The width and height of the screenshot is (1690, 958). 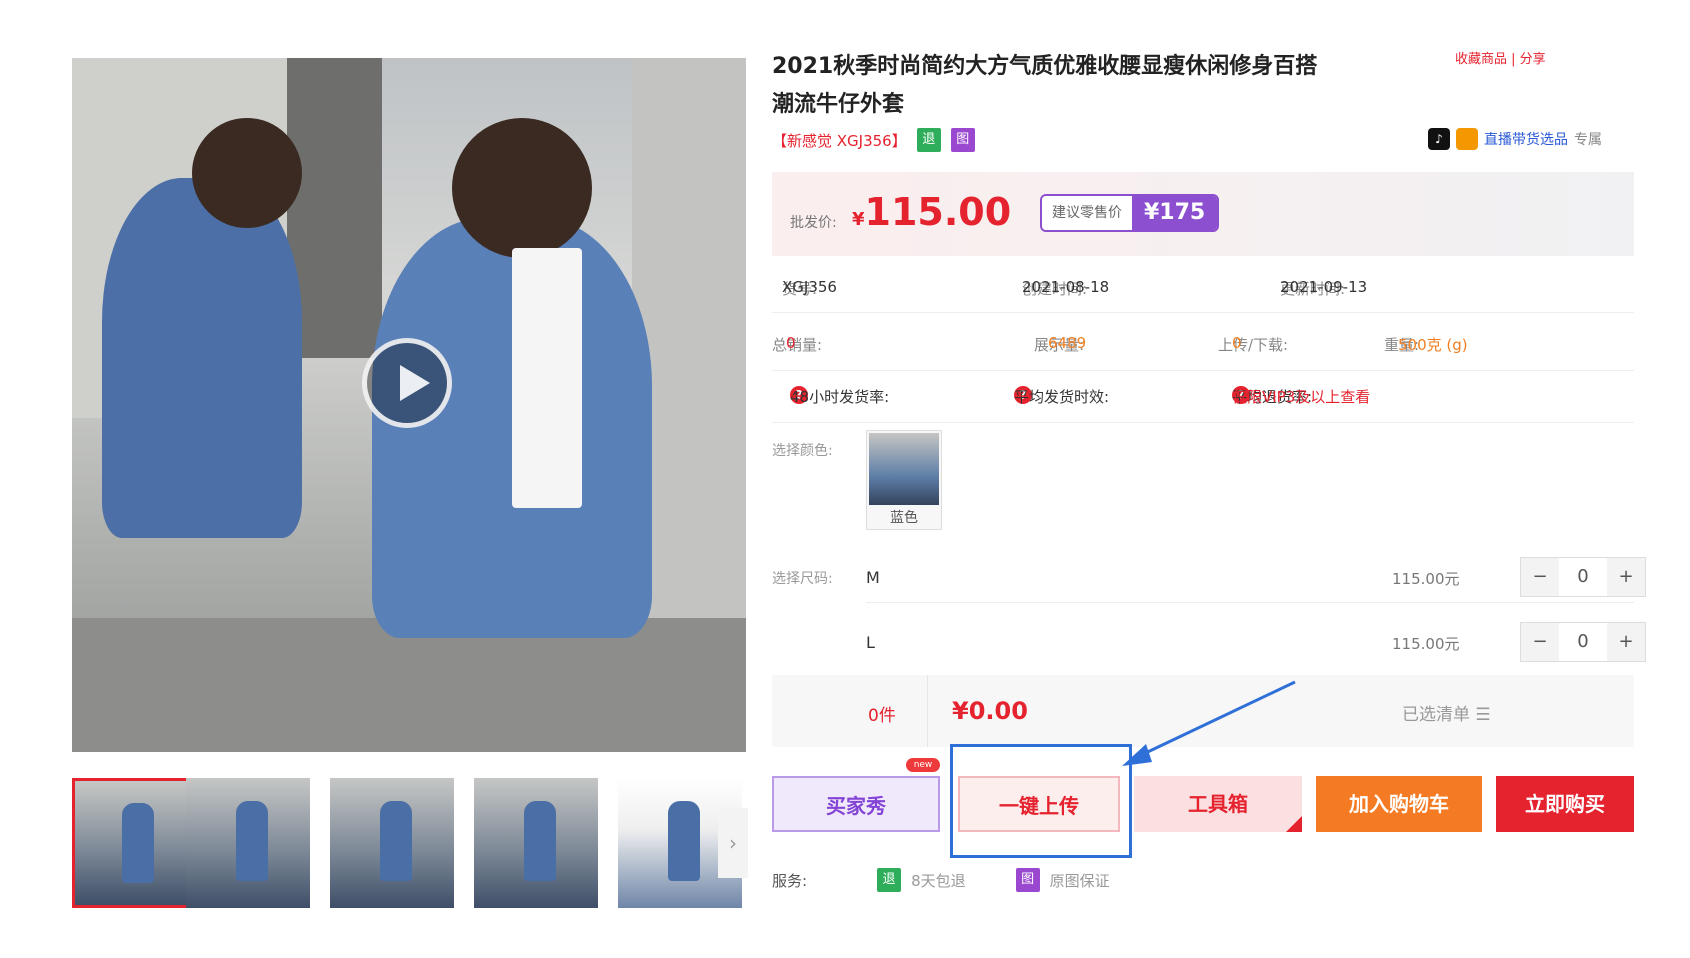 I want to click on size-name-m: M, so click(x=873, y=577).